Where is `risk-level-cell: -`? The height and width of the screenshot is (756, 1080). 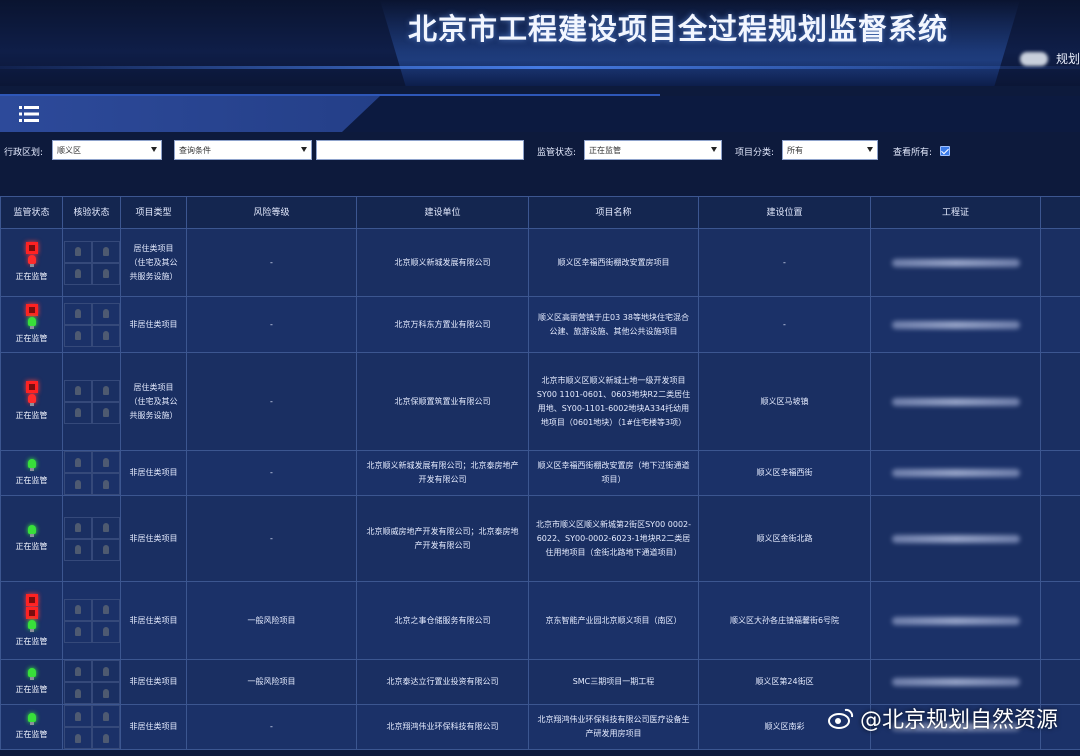
risk-level-cell: - is located at coordinates (271, 727).